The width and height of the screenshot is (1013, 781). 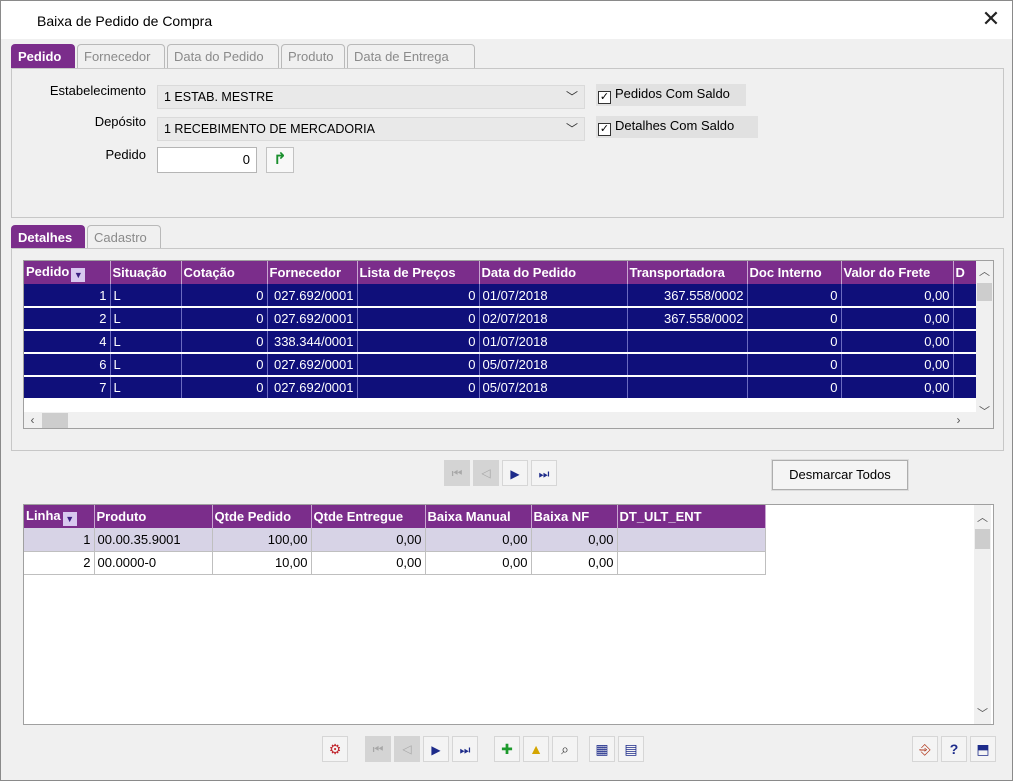 I want to click on col-header-fornecedor: Fornecedor, so click(x=312, y=272).